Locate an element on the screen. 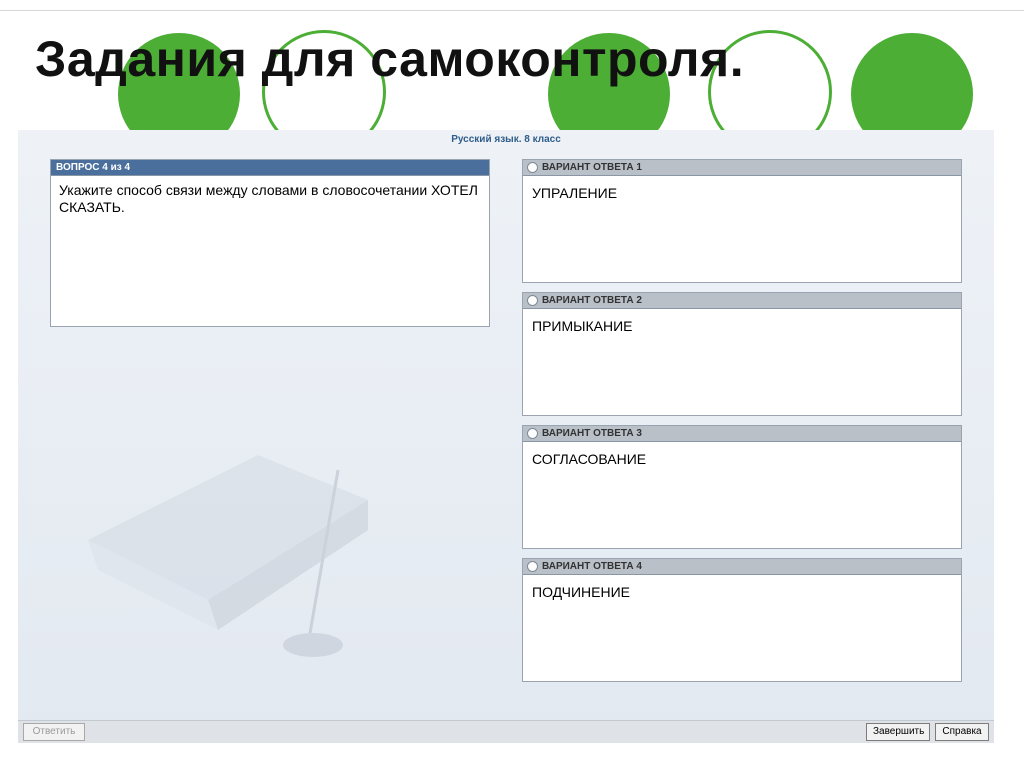 The width and height of the screenshot is (1024, 767). answer-option-3: ВАРИАНТ ОТВЕТА 3 СОГЛАСОВАНИЕ is located at coordinates (742, 487).